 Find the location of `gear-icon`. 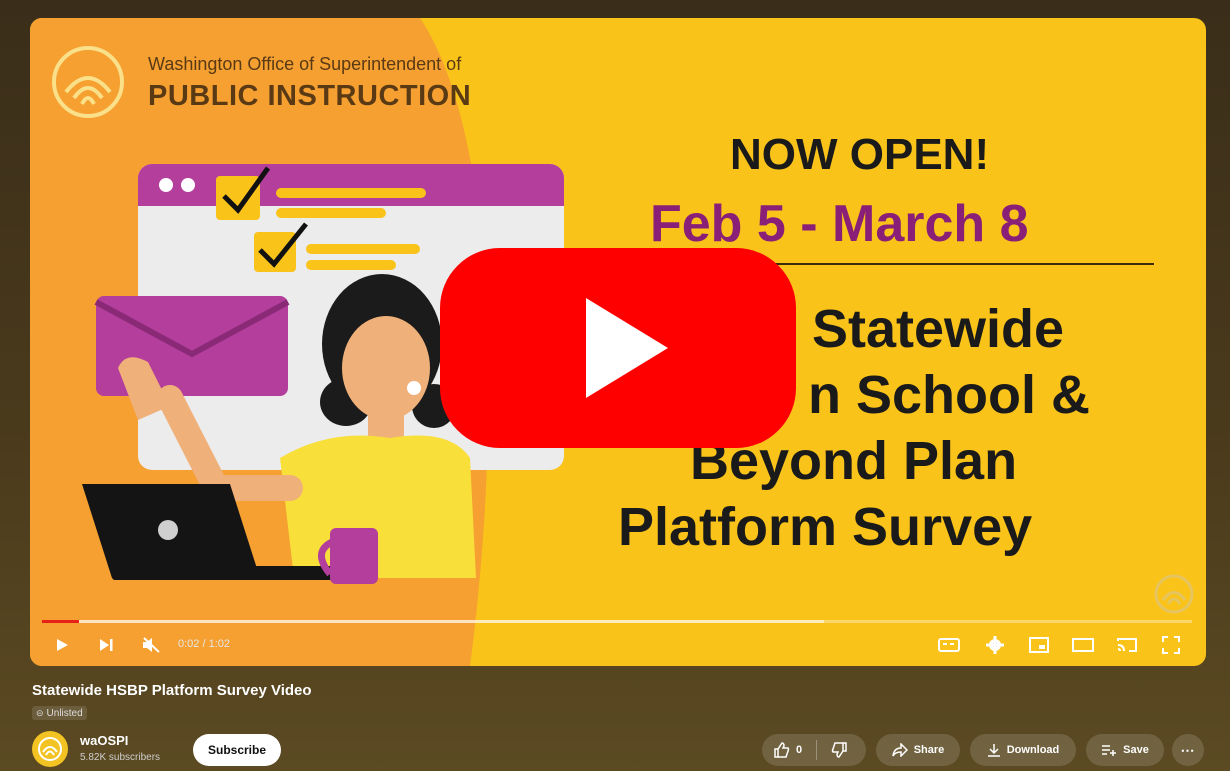

gear-icon is located at coordinates (995, 645).